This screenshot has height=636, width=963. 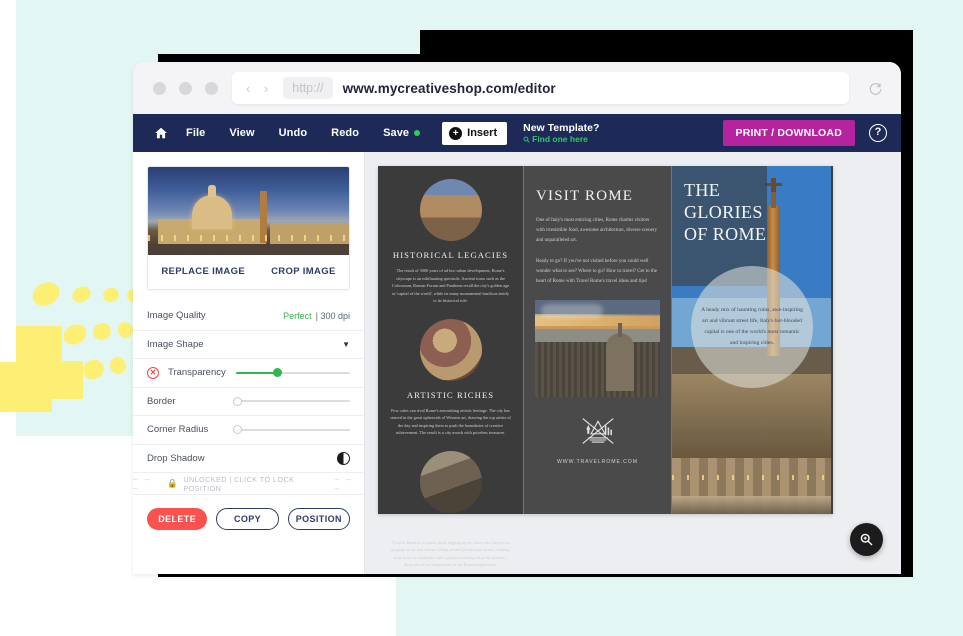 I want to click on menu-item-file: File, so click(x=195, y=133).